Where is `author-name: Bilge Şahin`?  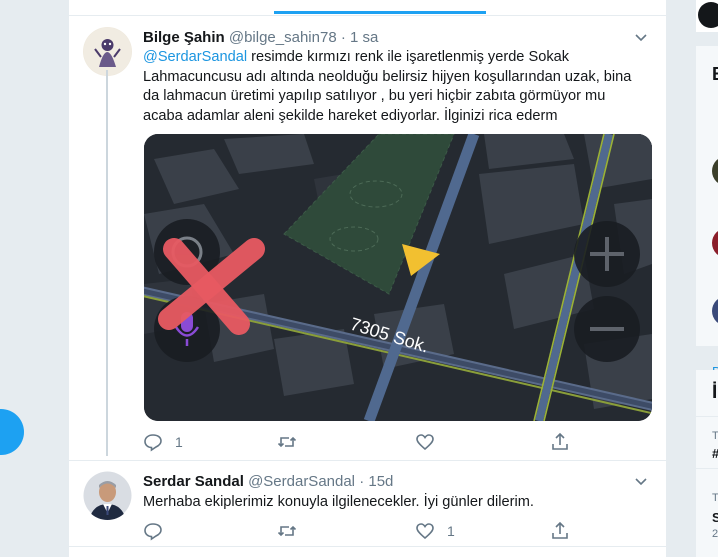
author-name: Bilge Şahin is located at coordinates (184, 37).